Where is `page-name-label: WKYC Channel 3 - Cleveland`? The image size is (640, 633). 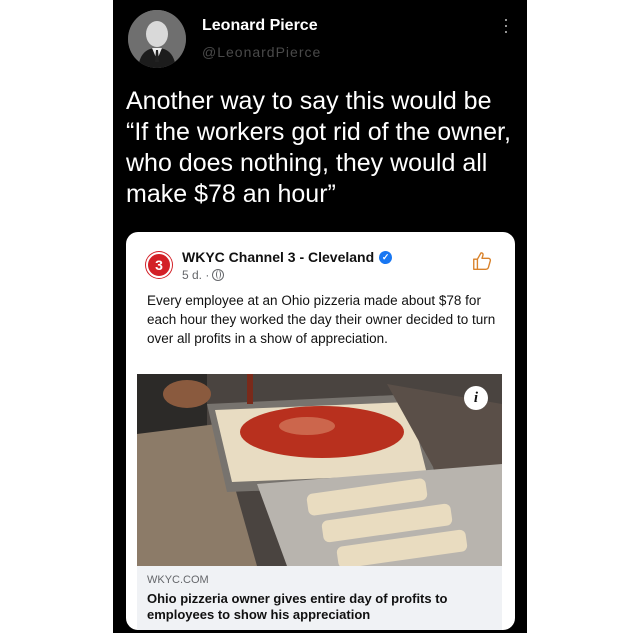
page-name-label: WKYC Channel 3 - Cleveland is located at coordinates (278, 257).